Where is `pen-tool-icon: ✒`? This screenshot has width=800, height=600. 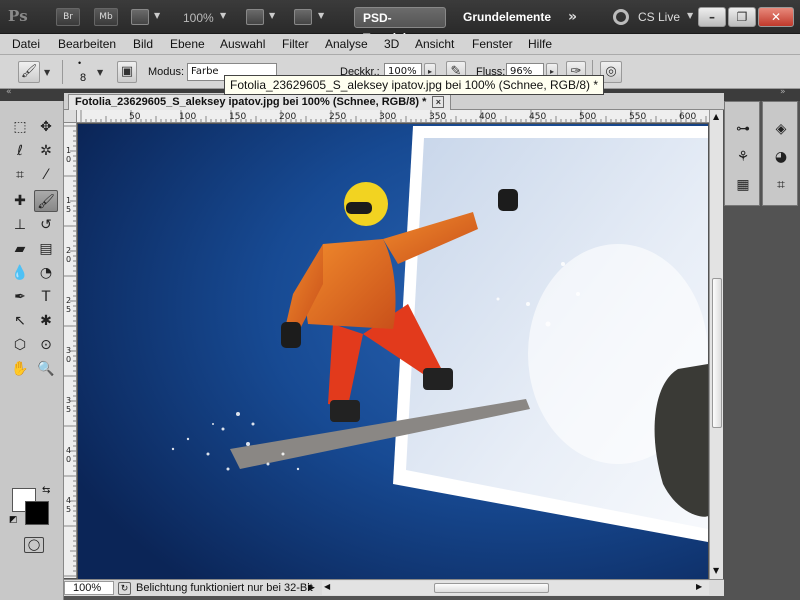
pen-tool-icon: ✒ is located at coordinates (20, 297).